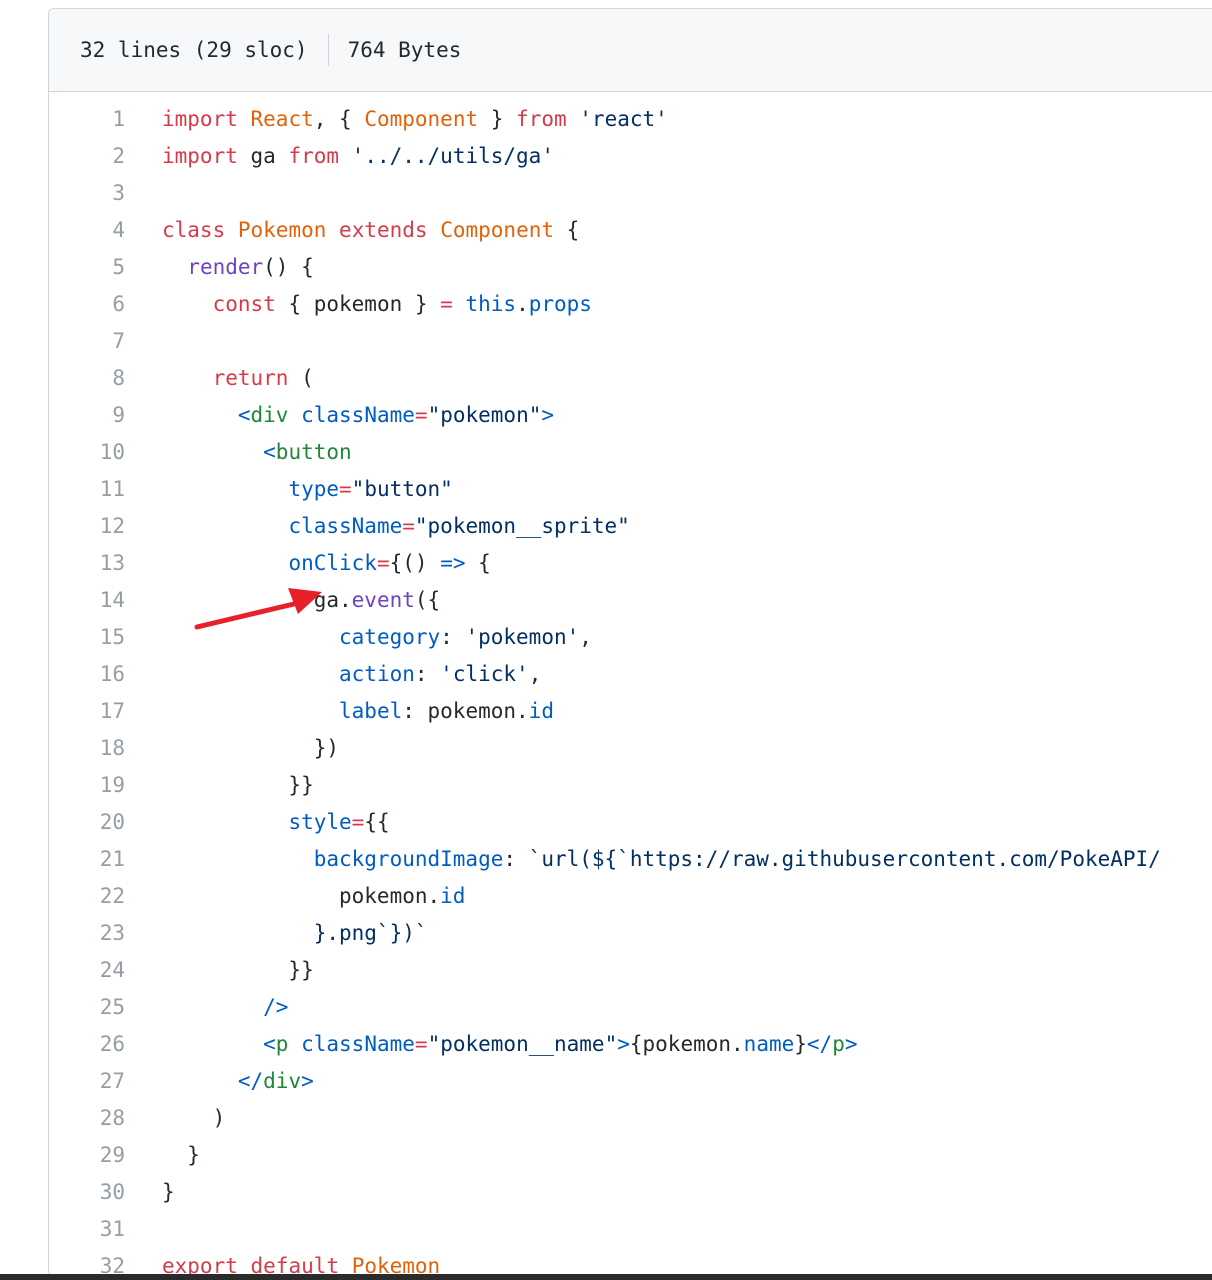 The height and width of the screenshot is (1280, 1212). What do you see at coordinates (87, 341) in the screenshot?
I see `line-number: 7` at bounding box center [87, 341].